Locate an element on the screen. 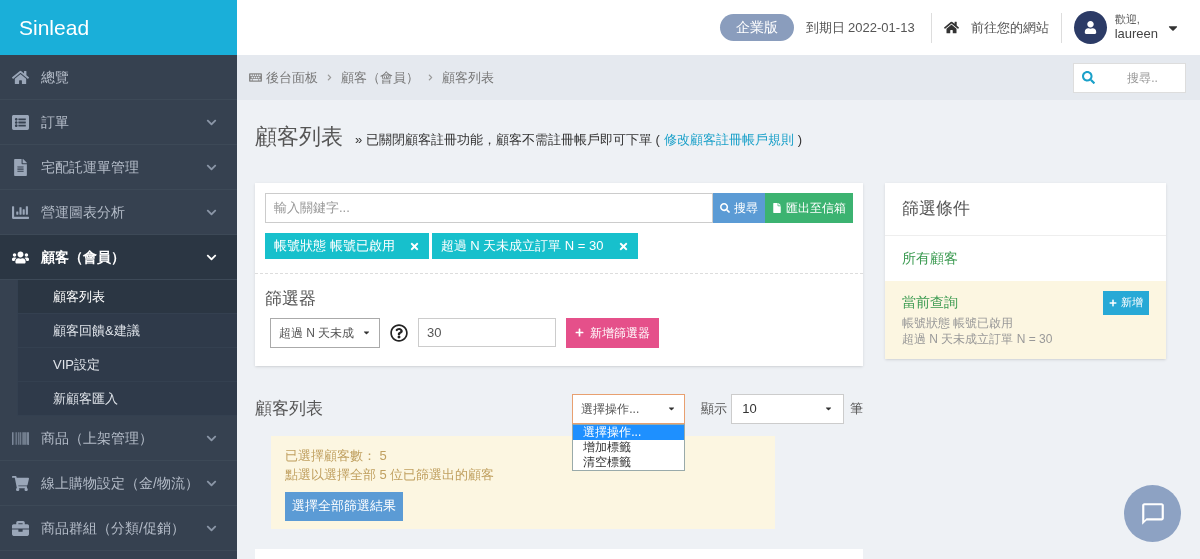 This screenshot has width=1200, height=559. sidebar-label: 顧客（會員） is located at coordinates (83, 257).